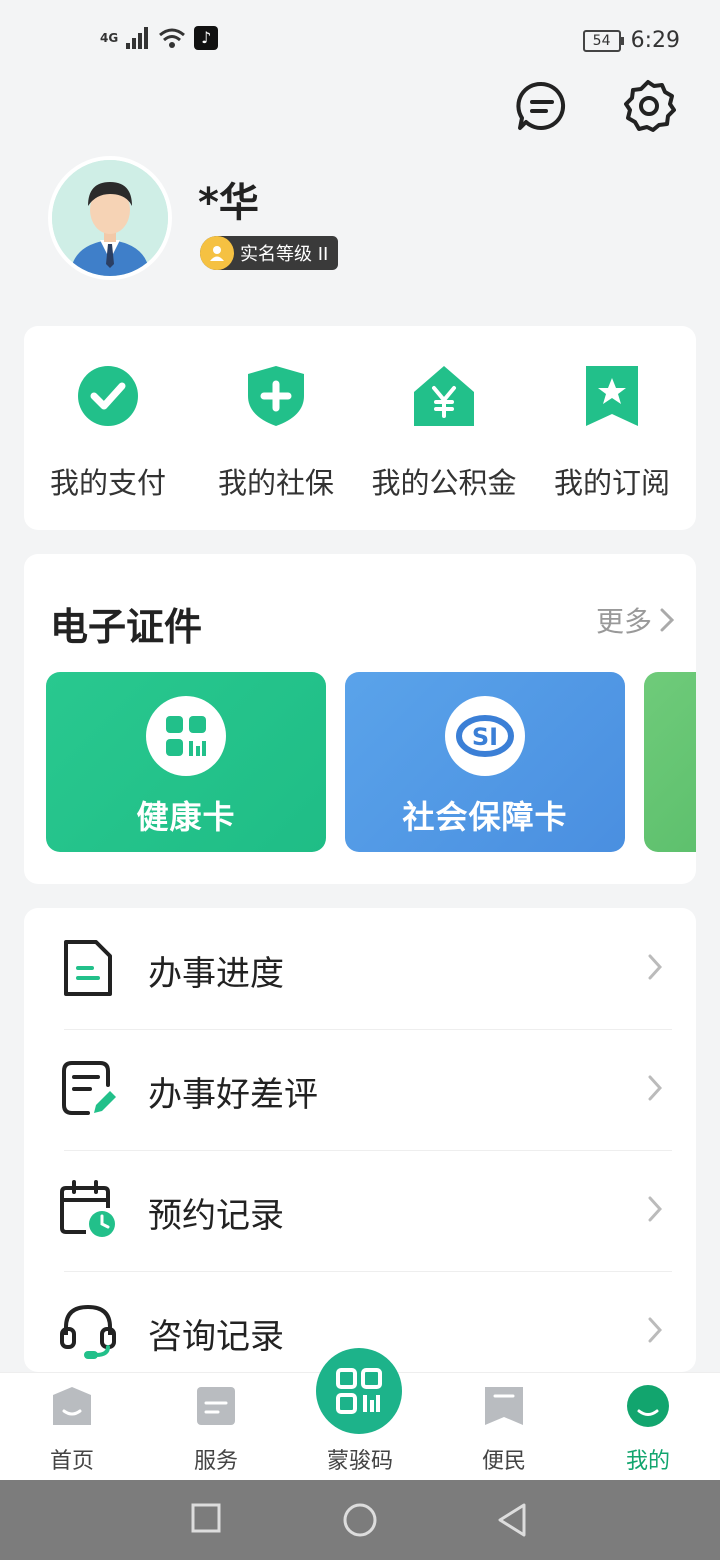 The height and width of the screenshot is (1560, 720). I want to click on quick-actions-card: 我的支付 我的社保 我的公积金 我的订阅, so click(360, 428).